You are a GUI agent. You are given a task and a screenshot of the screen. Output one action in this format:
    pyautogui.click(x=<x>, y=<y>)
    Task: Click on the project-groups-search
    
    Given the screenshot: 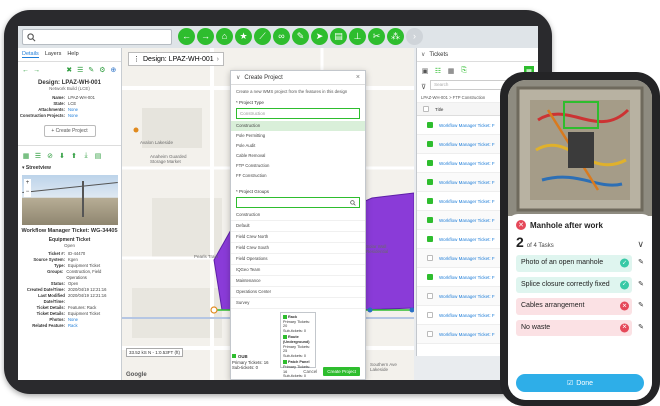 What is the action you would take?
    pyautogui.click(x=298, y=202)
    